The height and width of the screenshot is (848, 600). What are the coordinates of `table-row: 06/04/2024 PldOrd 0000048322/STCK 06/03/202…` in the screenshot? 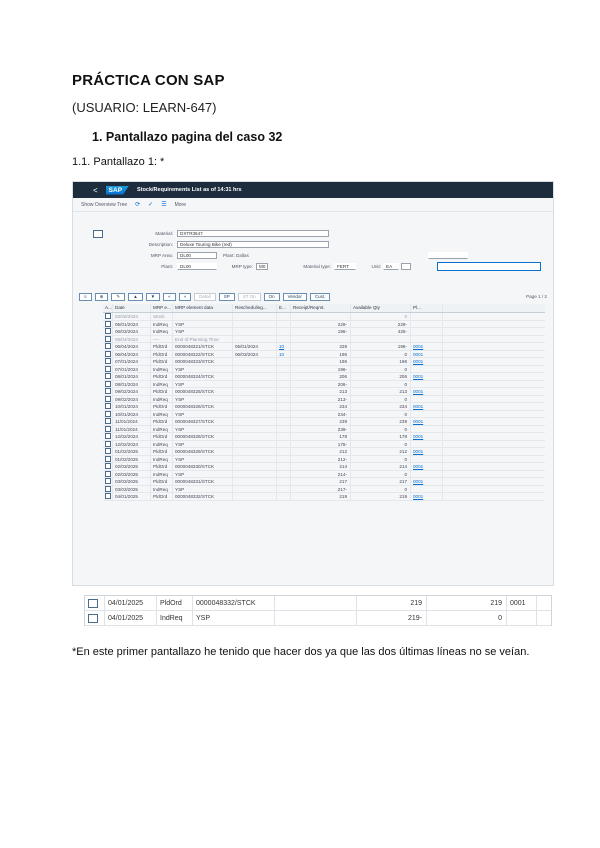 It's located at (324, 354).